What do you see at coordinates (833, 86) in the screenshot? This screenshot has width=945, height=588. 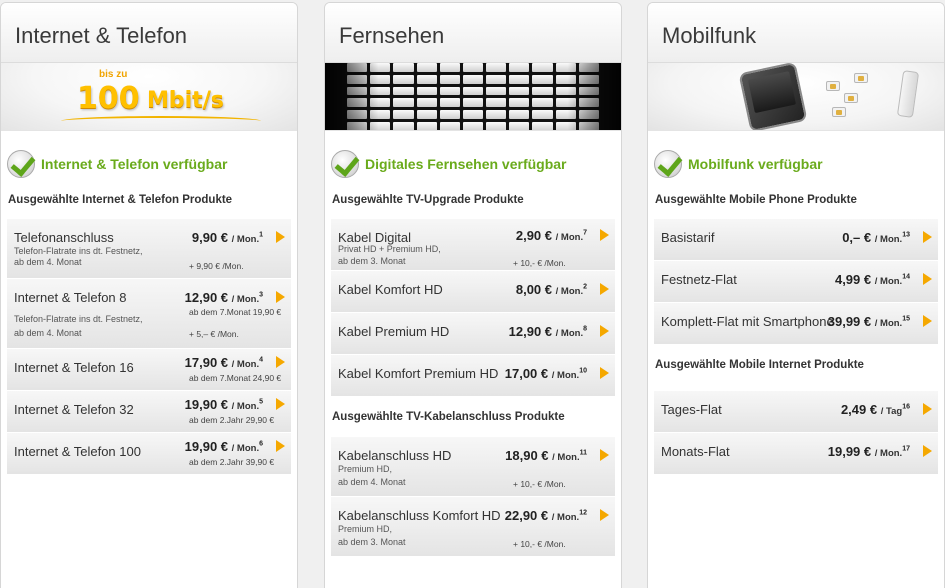 I see `sim-card-icon` at bounding box center [833, 86].